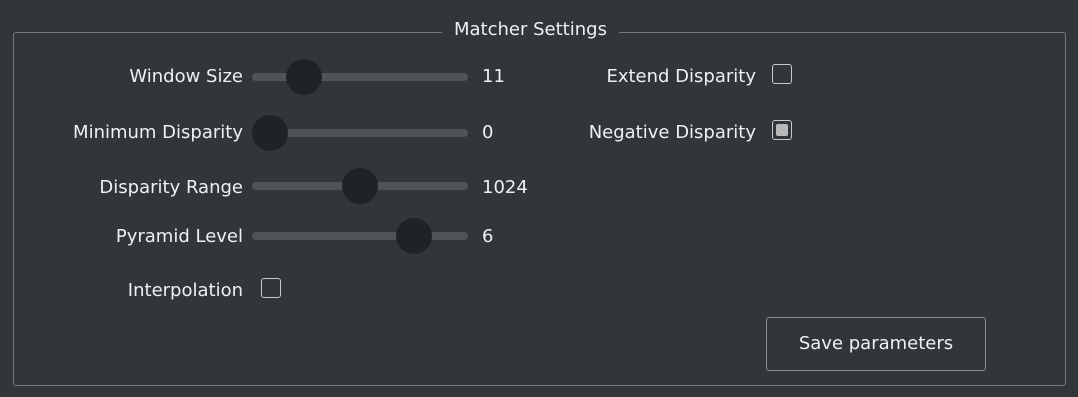 The image size is (1078, 397). I want to click on window-size-label: Window Size, so click(186, 76).